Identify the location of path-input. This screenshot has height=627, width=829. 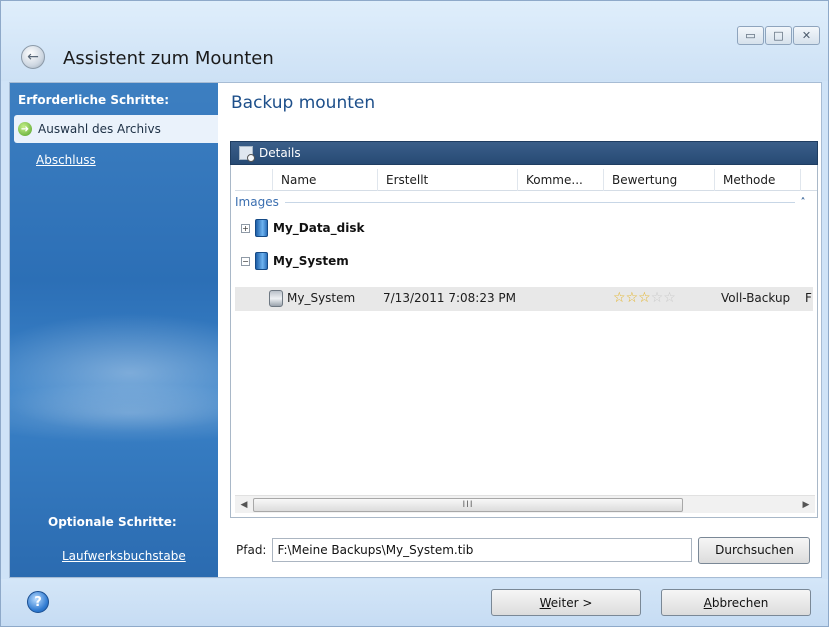
(482, 550).